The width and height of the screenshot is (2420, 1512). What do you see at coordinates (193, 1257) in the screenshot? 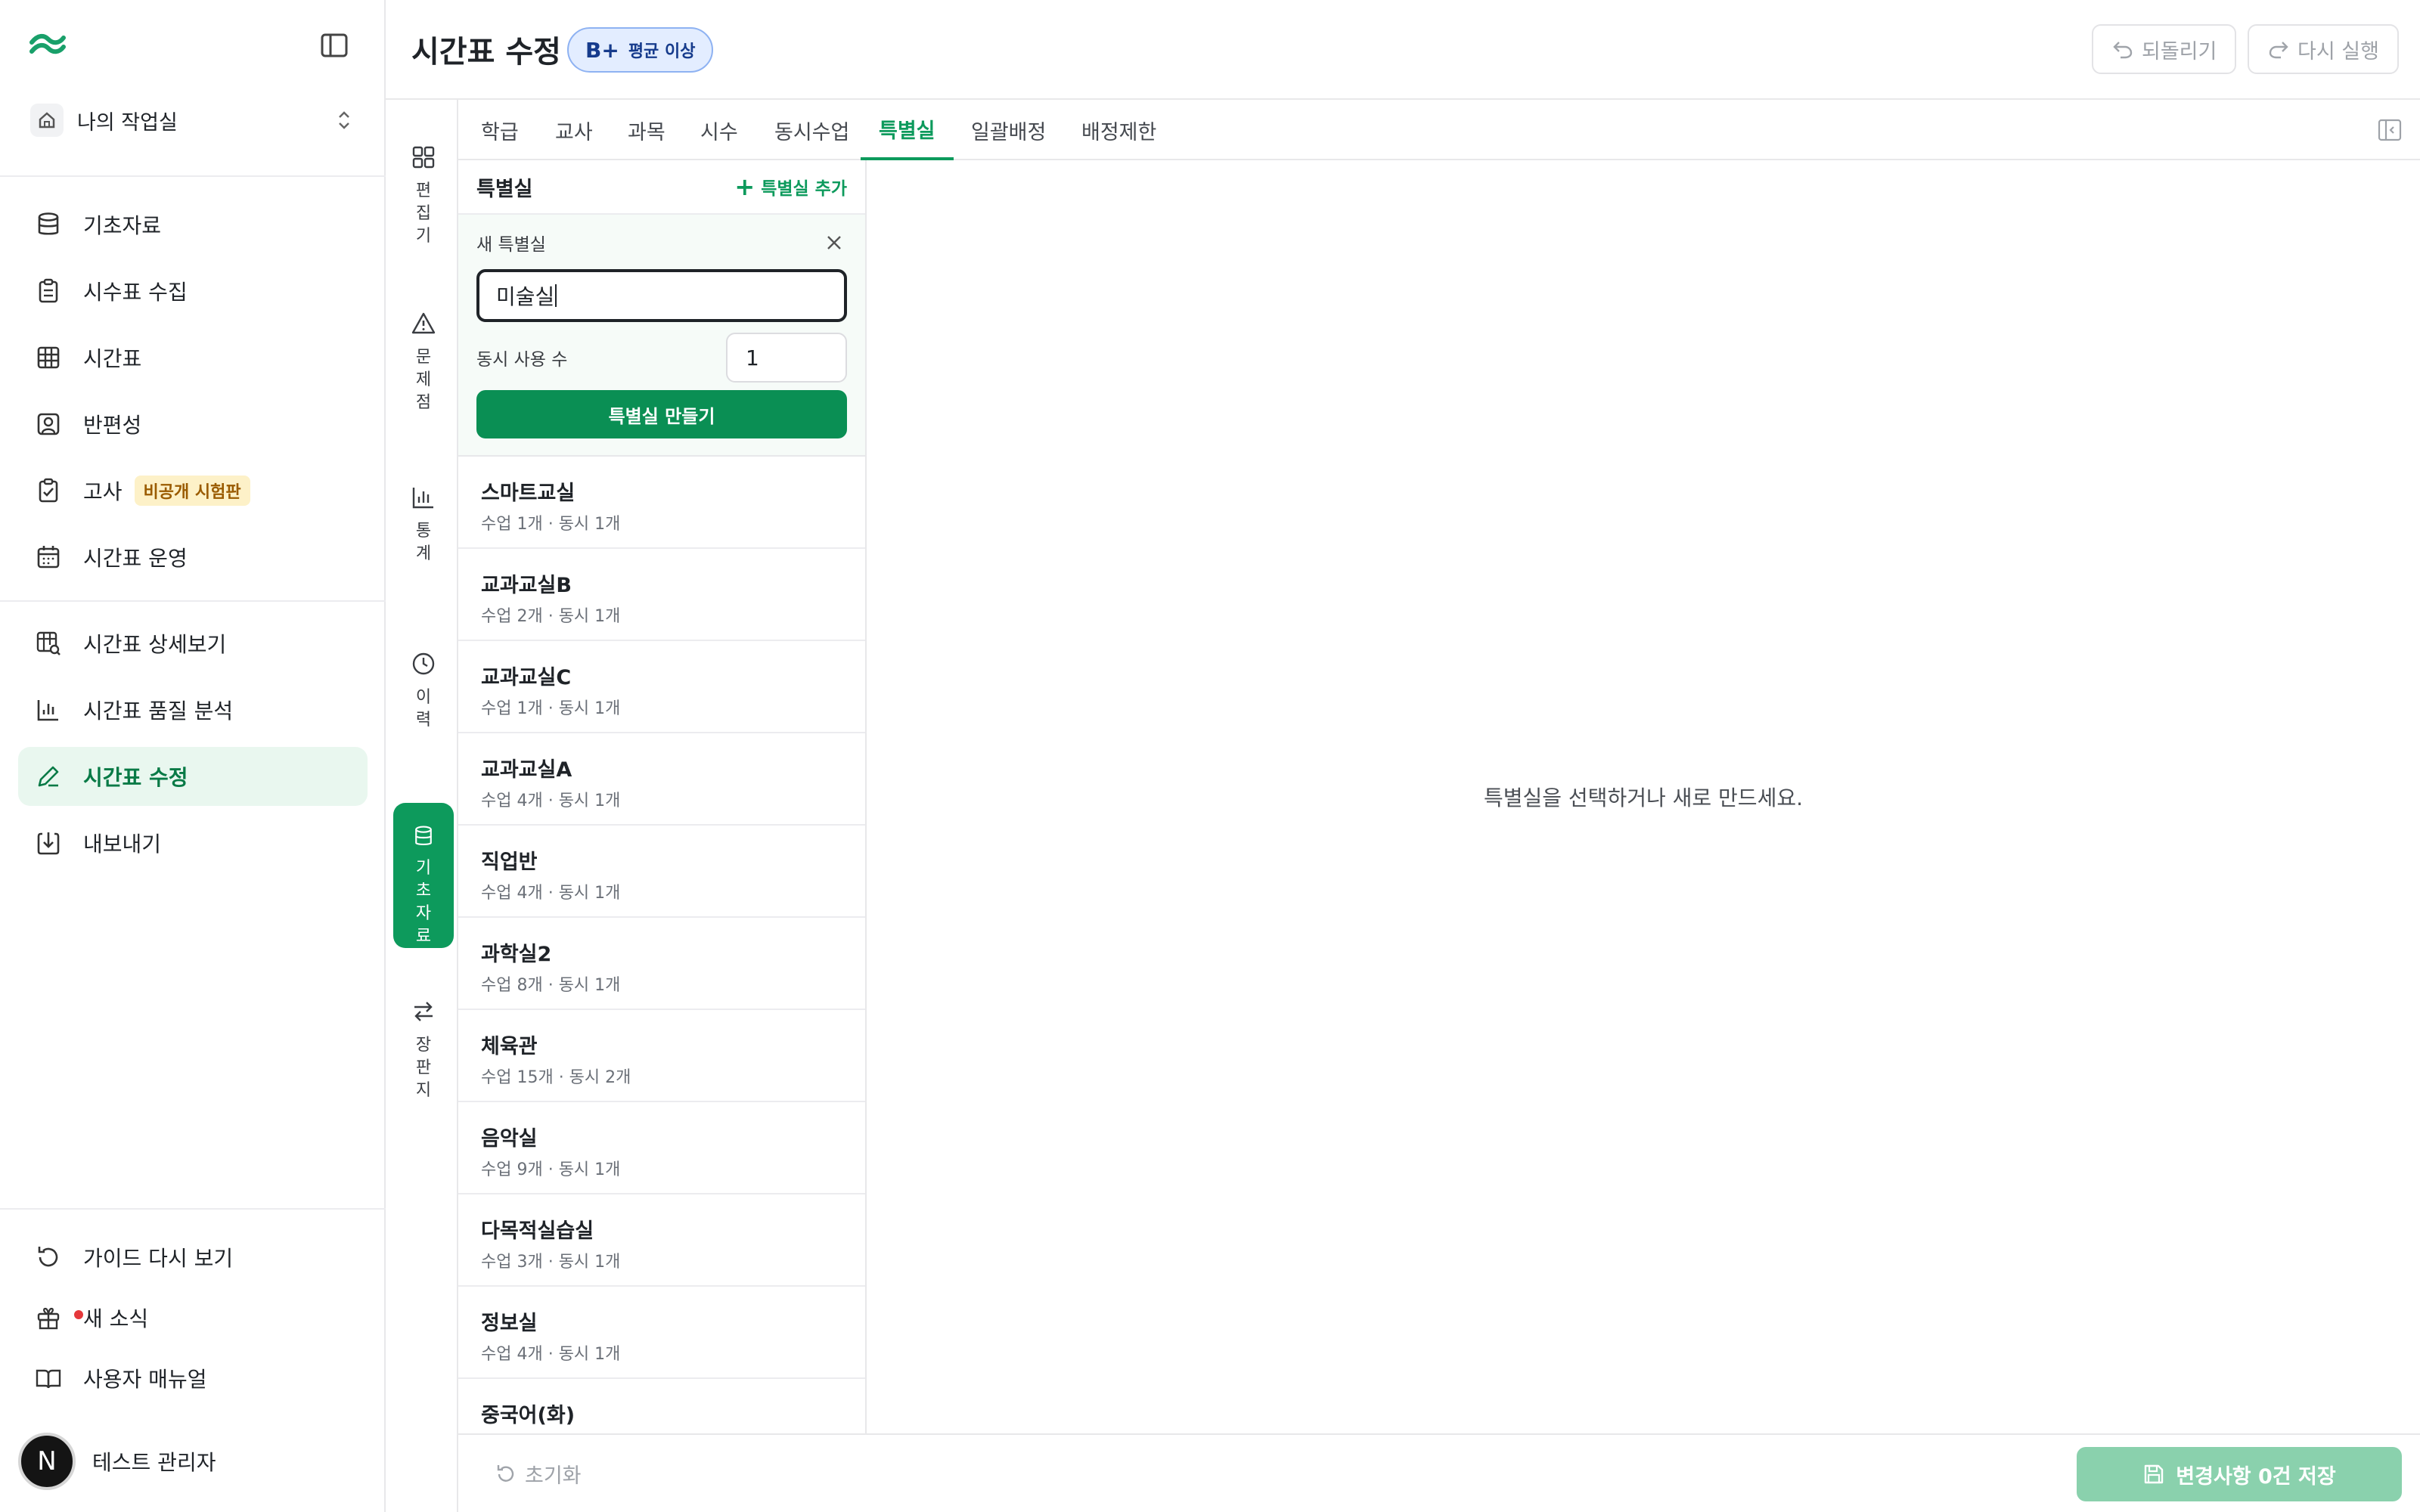
I see `nav-item-guide: 가이드 다시 보기` at bounding box center [193, 1257].